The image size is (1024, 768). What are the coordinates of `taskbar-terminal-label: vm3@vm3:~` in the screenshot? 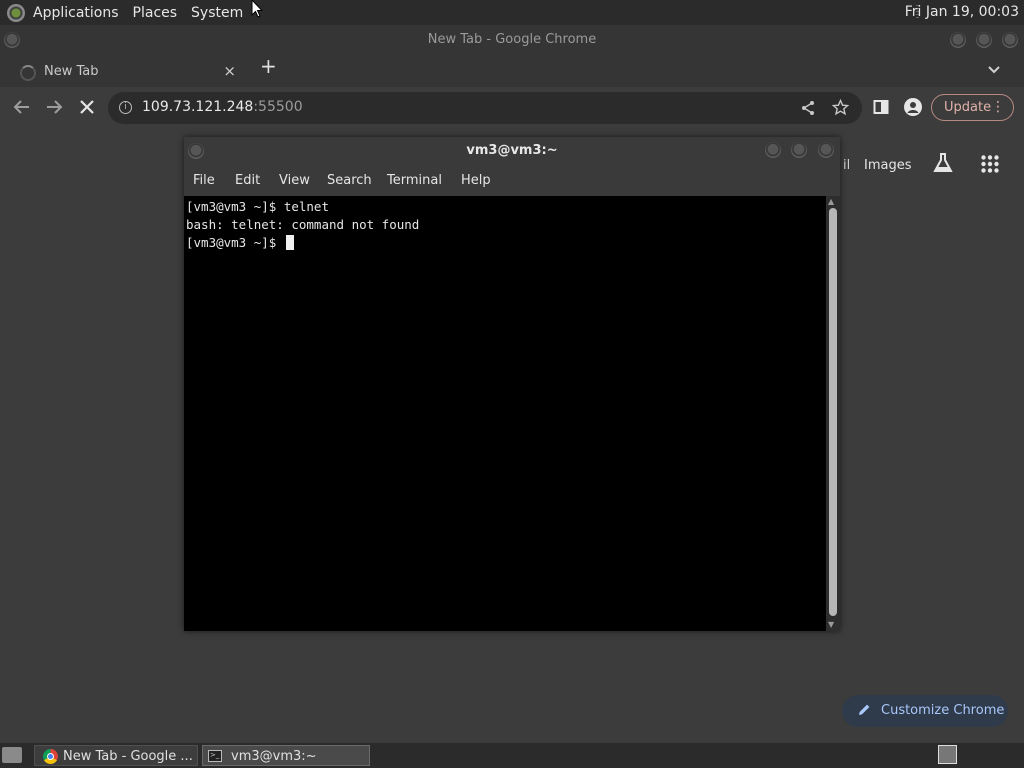 It's located at (274, 756).